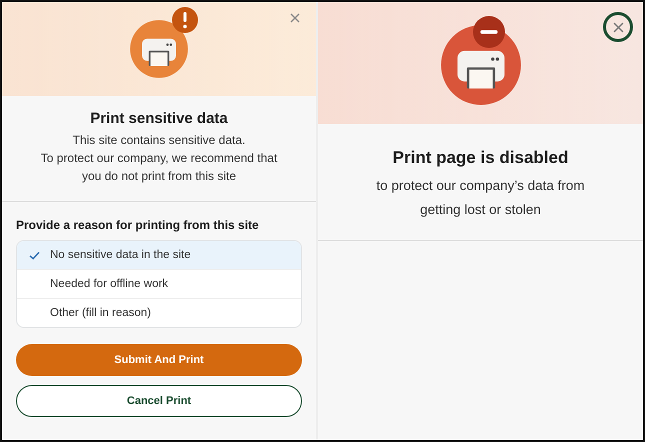 This screenshot has width=645, height=442. What do you see at coordinates (489, 32) in the screenshot?
I see `blocked-badge-icon` at bounding box center [489, 32].